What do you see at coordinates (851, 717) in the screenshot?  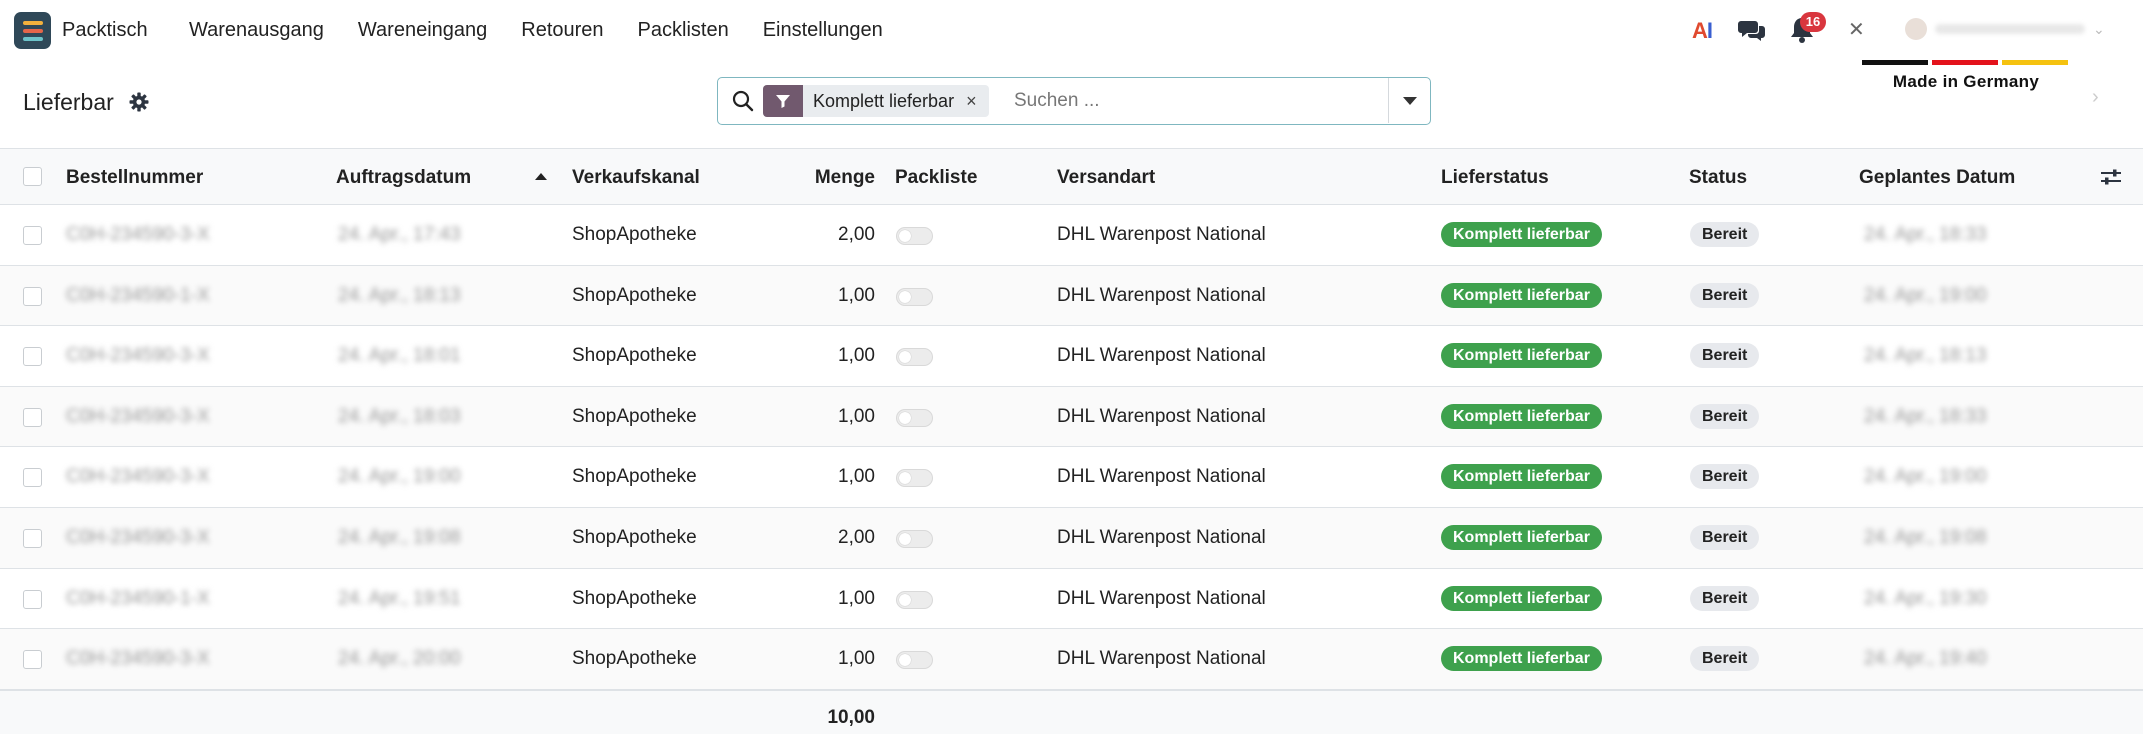 I see `total-quantity: 10,00` at bounding box center [851, 717].